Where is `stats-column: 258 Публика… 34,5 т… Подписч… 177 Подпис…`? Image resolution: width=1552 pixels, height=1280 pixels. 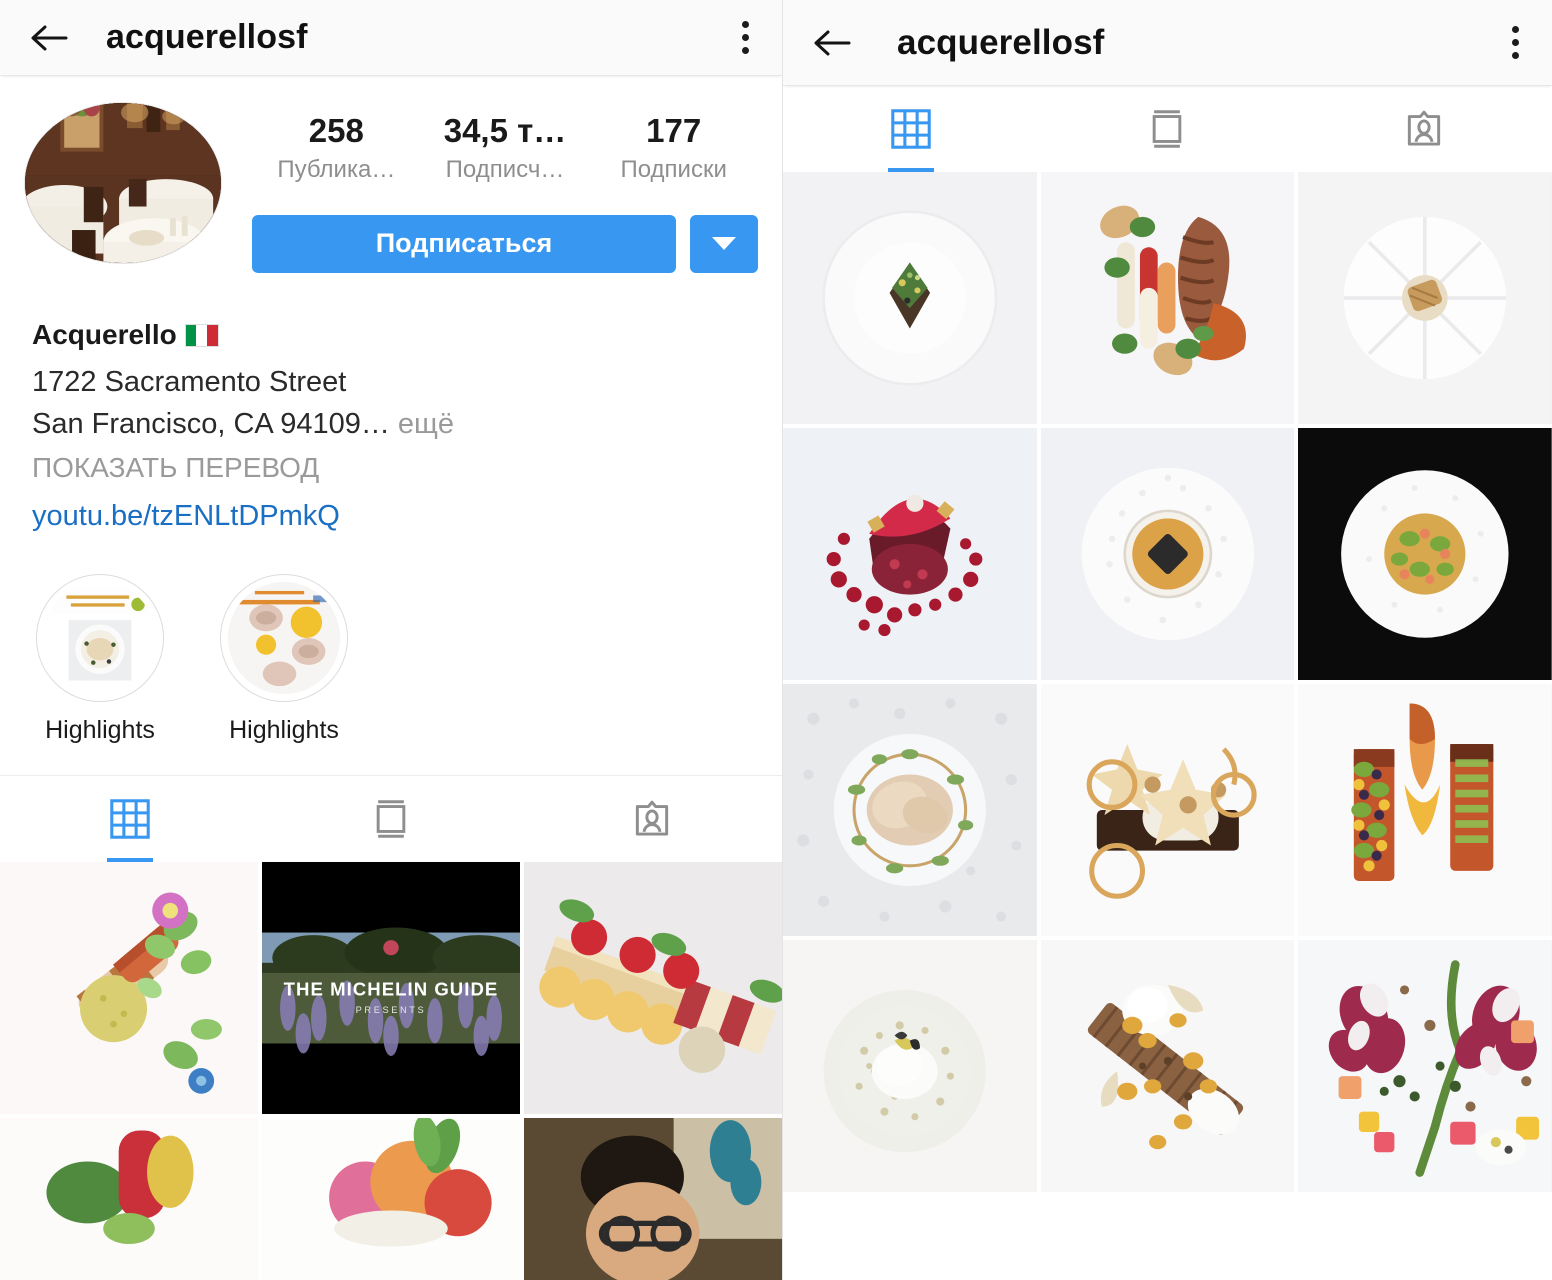
stats-column: 258 Публика… 34,5 т… Подписч… 177 Подпис… is located at coordinates (492, 187).